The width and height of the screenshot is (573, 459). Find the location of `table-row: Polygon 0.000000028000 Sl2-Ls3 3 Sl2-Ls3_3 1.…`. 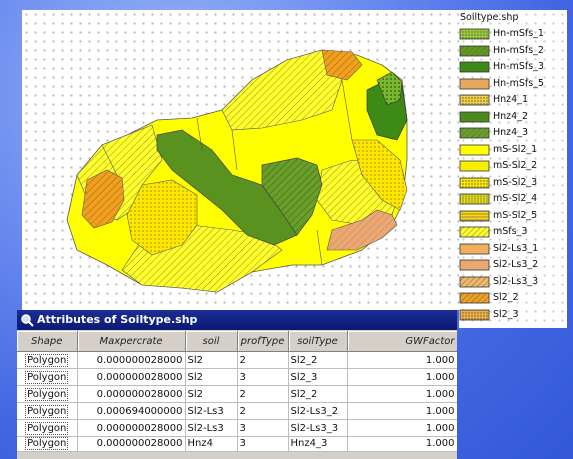

table-row: Polygon 0.000000028000 Sl2-Ls3 3 Sl2-Ls3_3 1.… is located at coordinates (237, 428).